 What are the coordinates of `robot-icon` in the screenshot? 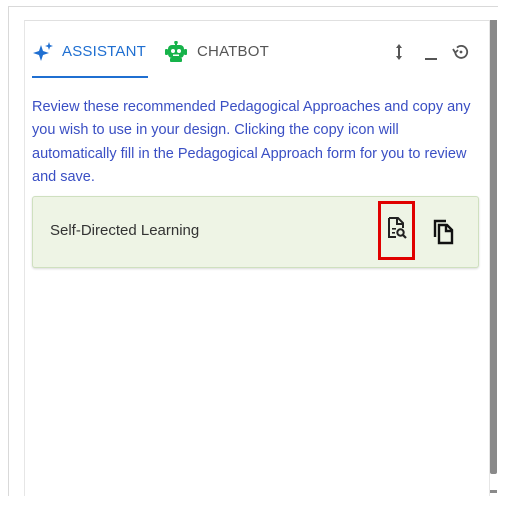 It's located at (176, 51).